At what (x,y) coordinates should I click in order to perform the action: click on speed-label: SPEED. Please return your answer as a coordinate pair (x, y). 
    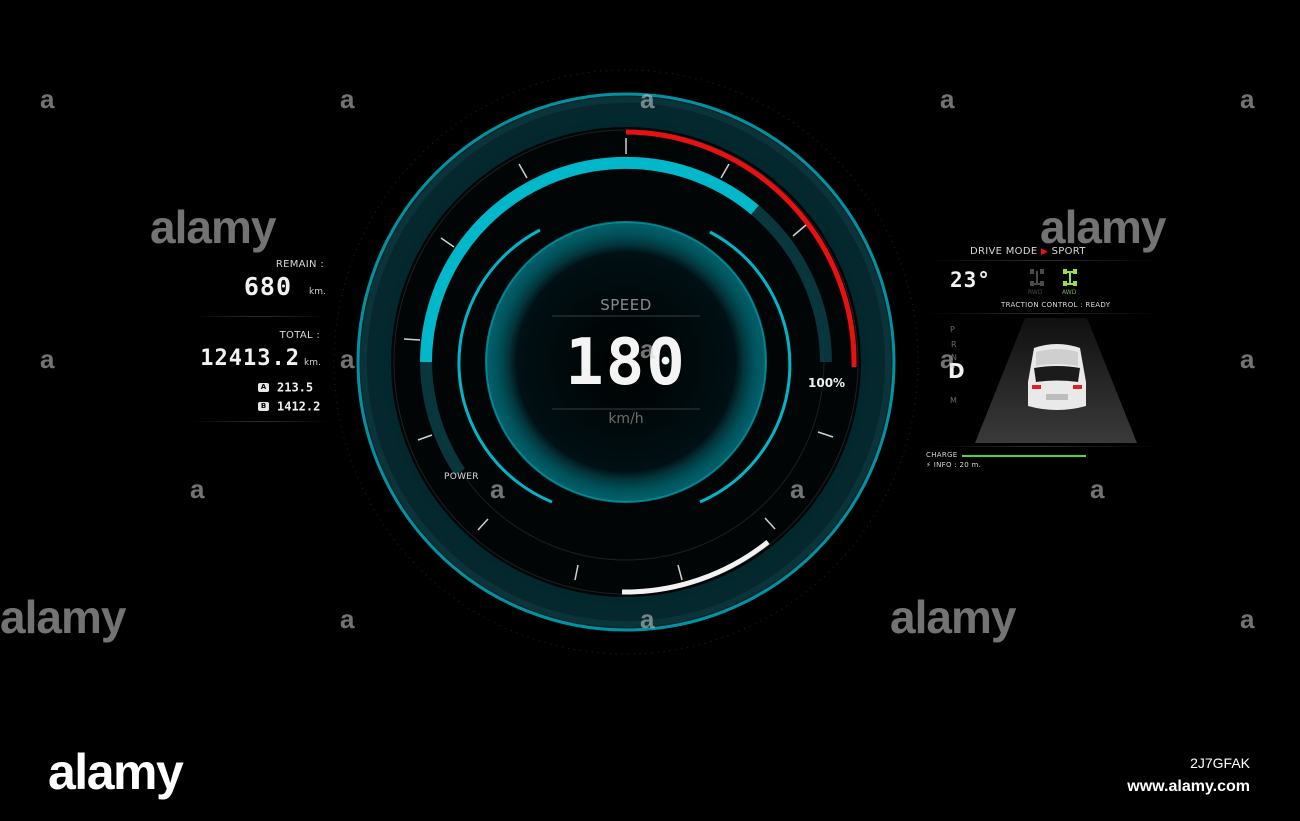
    Looking at the image, I should click on (626, 305).